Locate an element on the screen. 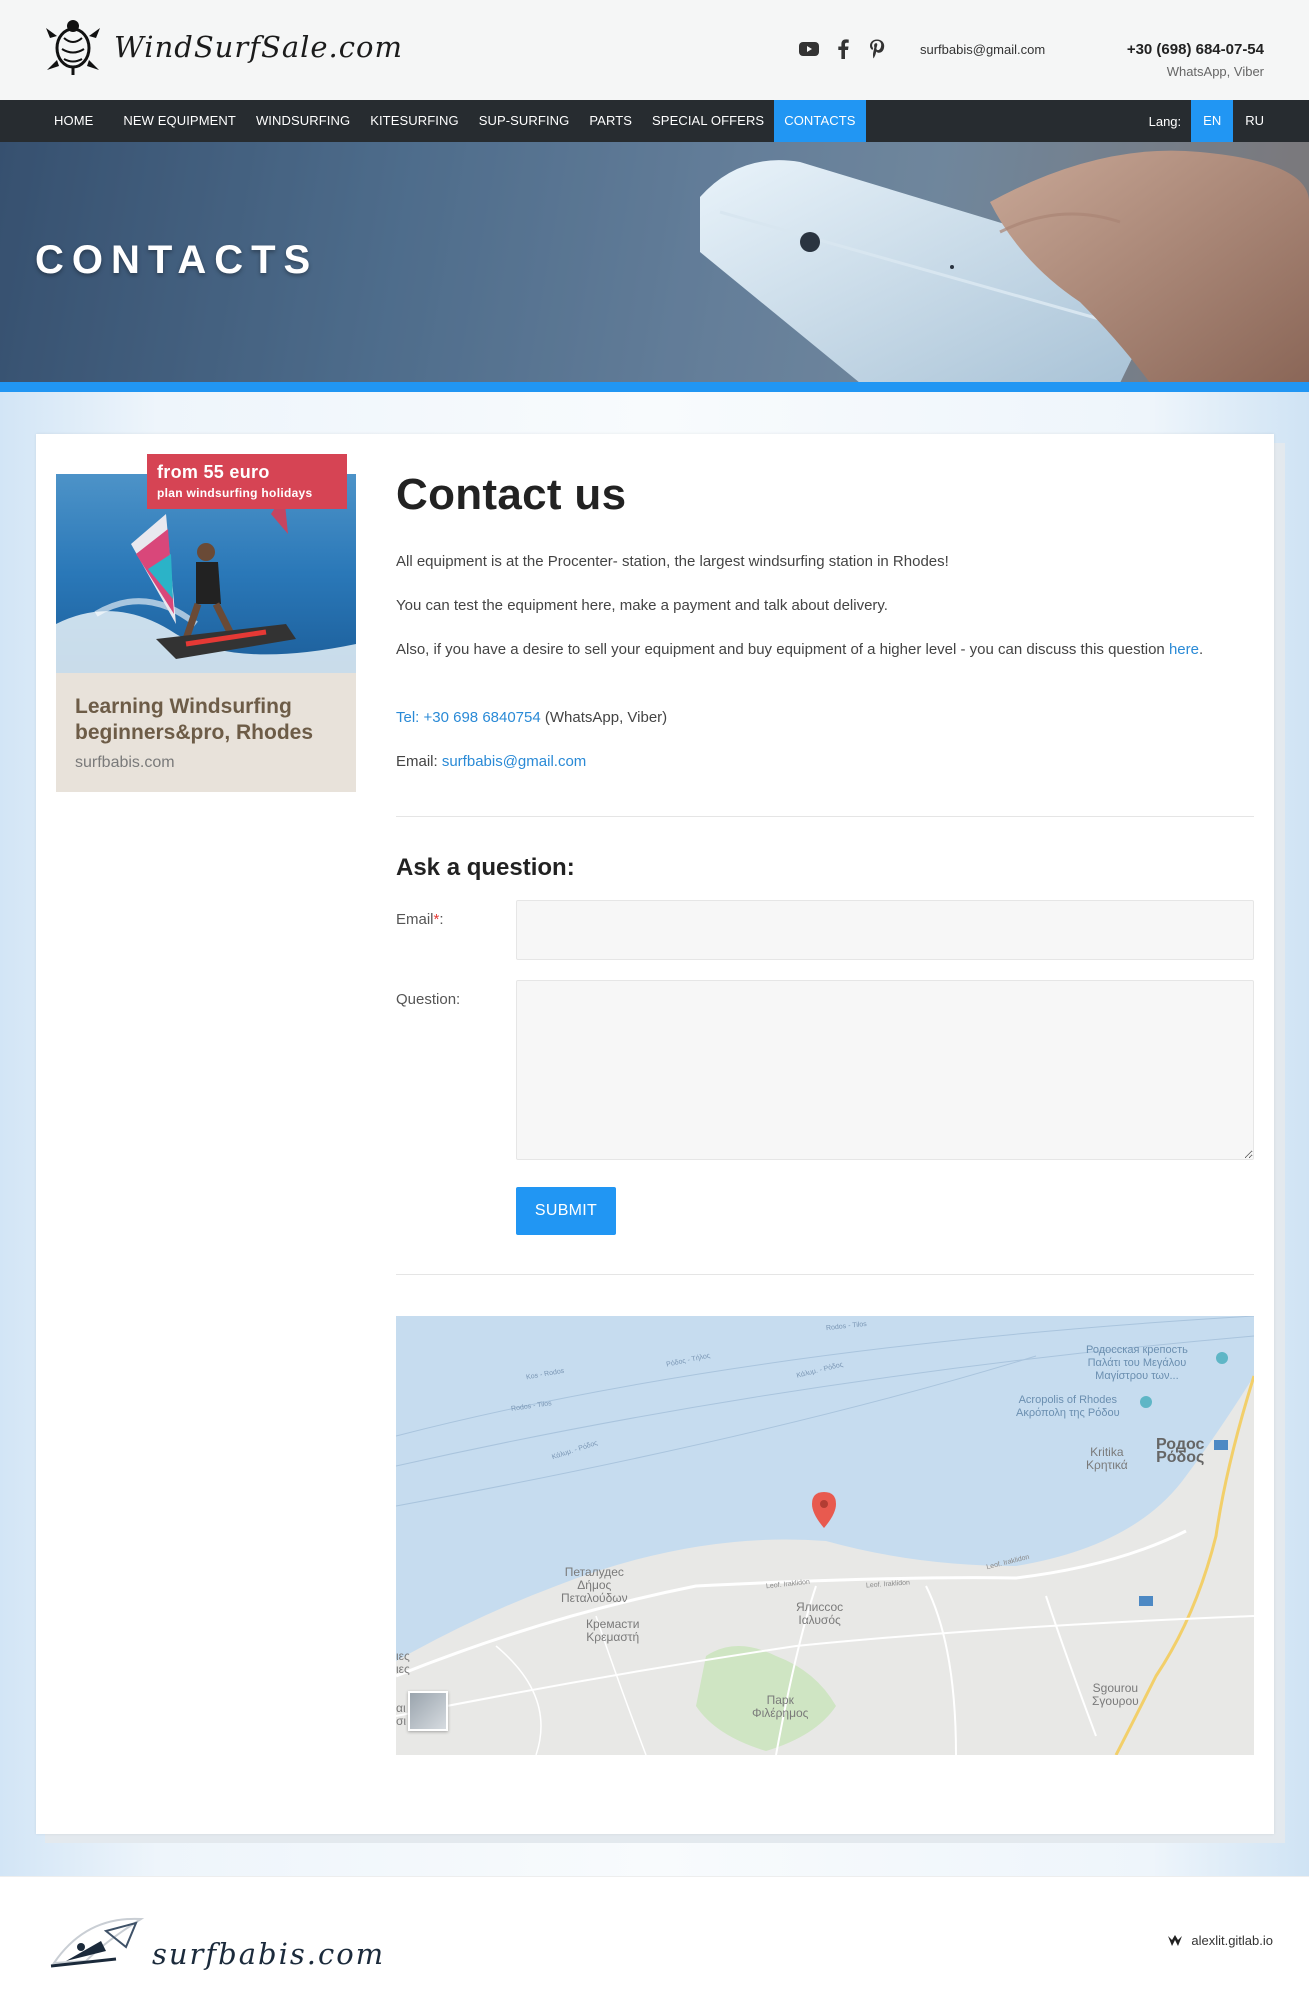  footer-logo-text: surfbabis.com is located at coordinates (269, 1954).